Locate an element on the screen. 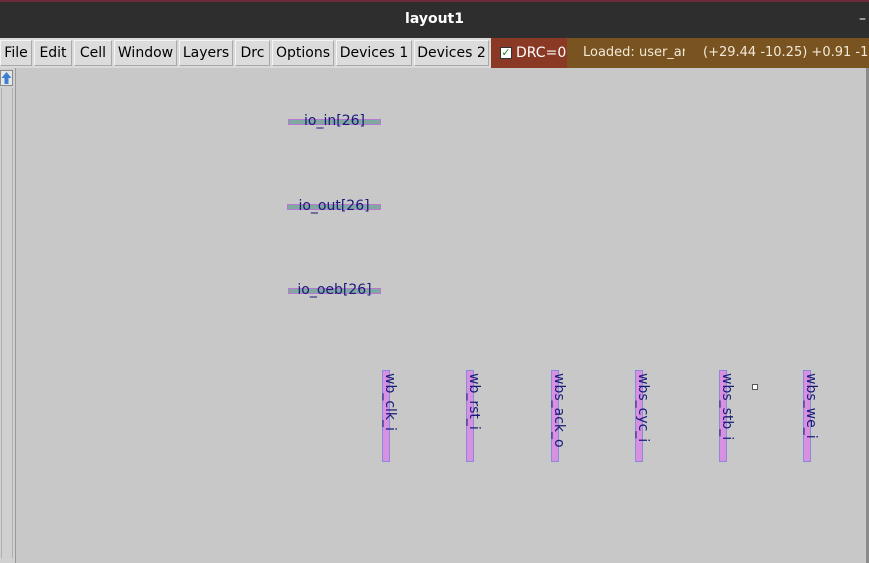 This screenshot has width=869, height=563. minimize-button: – is located at coordinates (864, 19).